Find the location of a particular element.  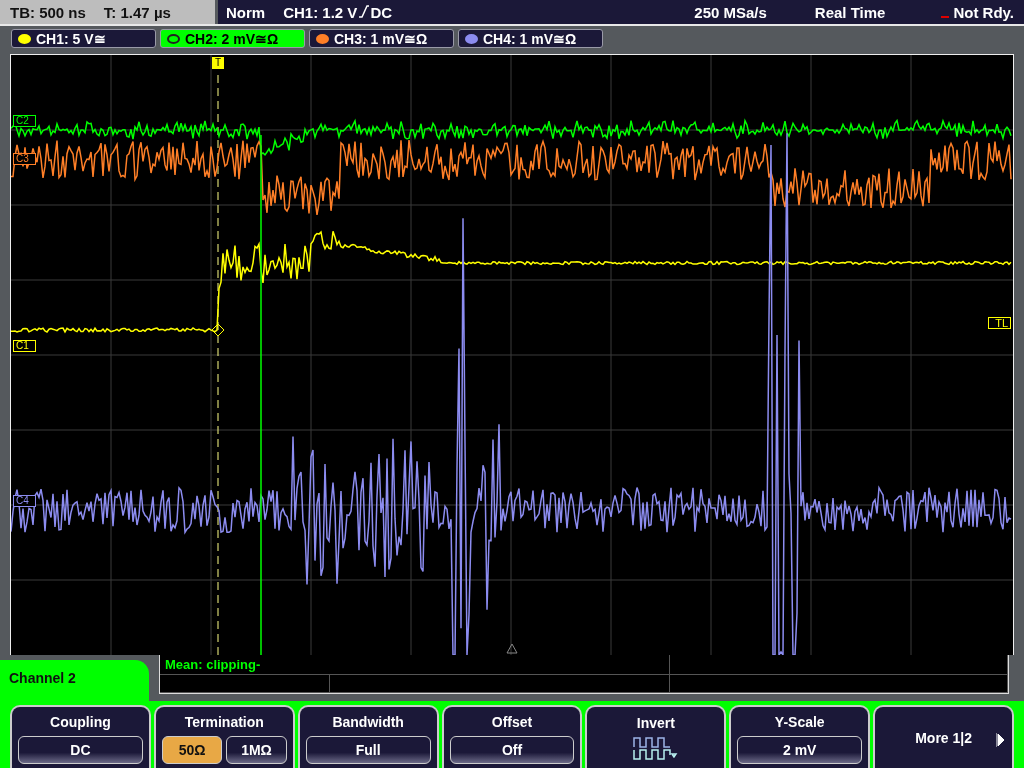

channel-tab: CH3: 1 mV≅Ω is located at coordinates (381, 38).